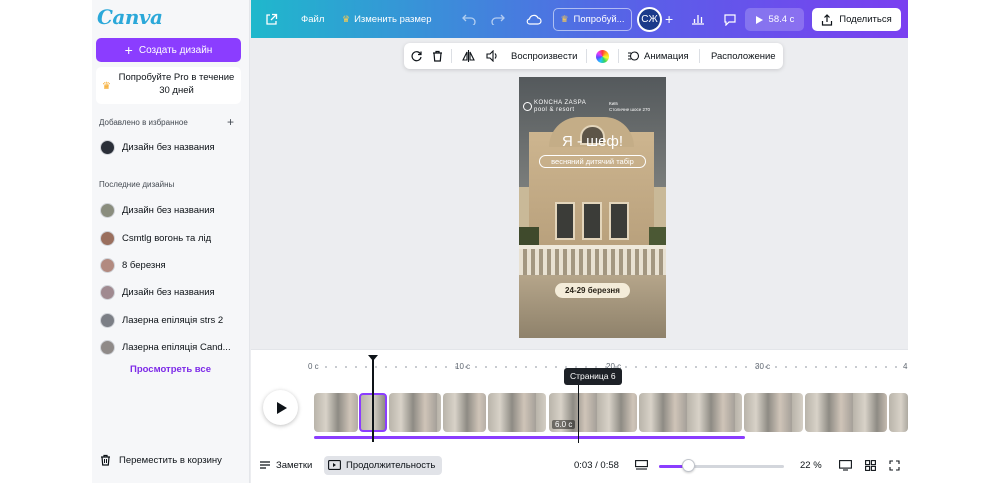 The height and width of the screenshot is (483, 1000). I want to click on brand-text: KONCHA ZASPA pool & resort, so click(560, 107).